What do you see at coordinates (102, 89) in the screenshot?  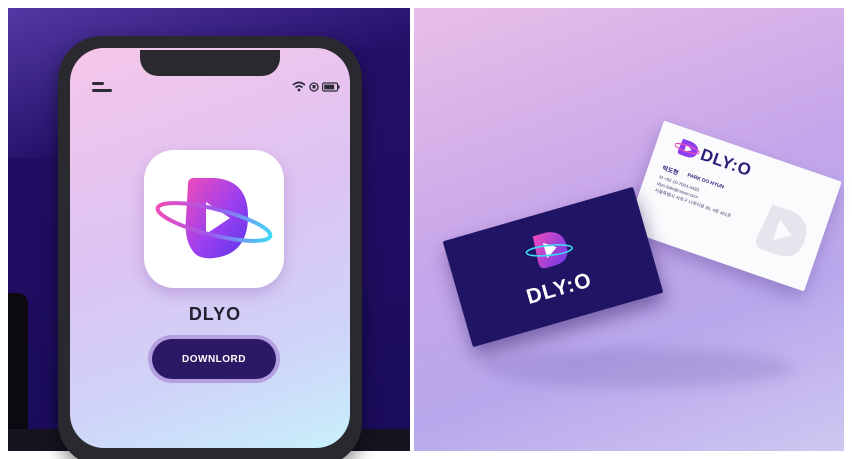 I see `menu-icon` at bounding box center [102, 89].